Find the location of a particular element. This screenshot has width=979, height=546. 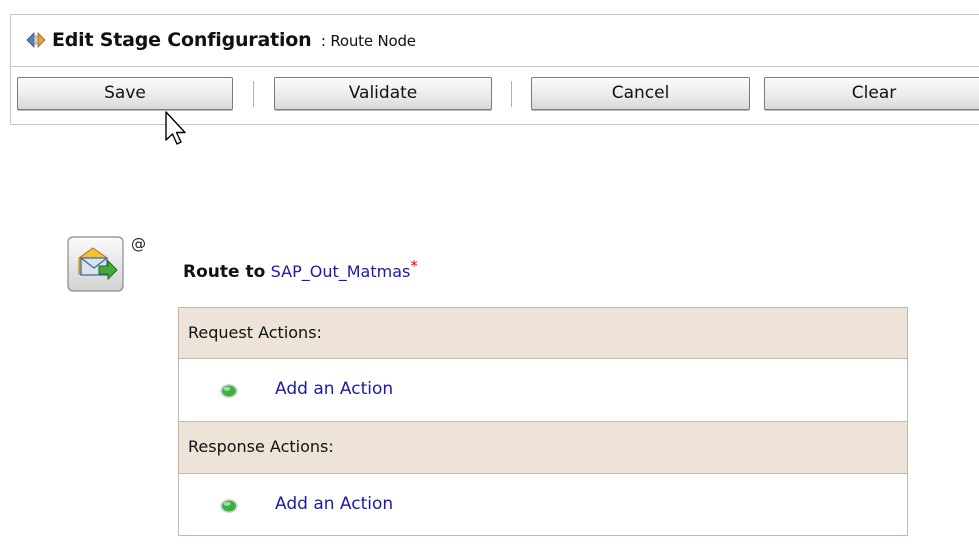

route-to-label: Route to is located at coordinates (224, 272).